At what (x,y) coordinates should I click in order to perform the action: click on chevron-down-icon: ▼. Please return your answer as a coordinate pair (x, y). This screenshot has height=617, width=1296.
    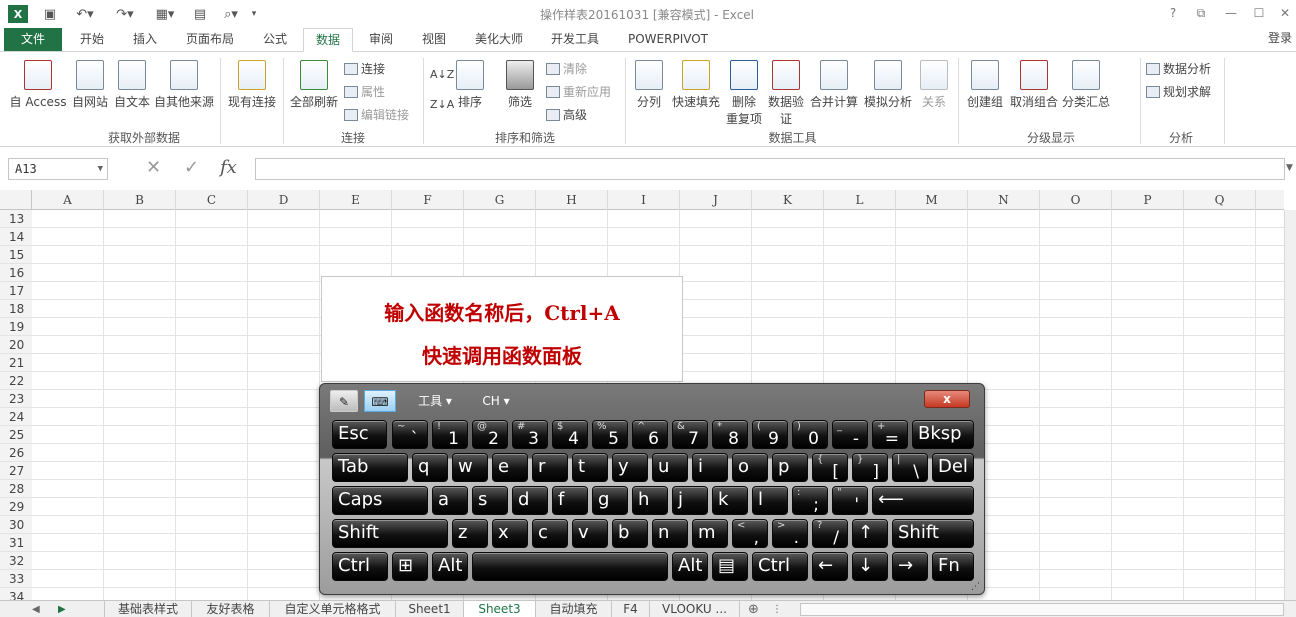
    Looking at the image, I should click on (100, 169).